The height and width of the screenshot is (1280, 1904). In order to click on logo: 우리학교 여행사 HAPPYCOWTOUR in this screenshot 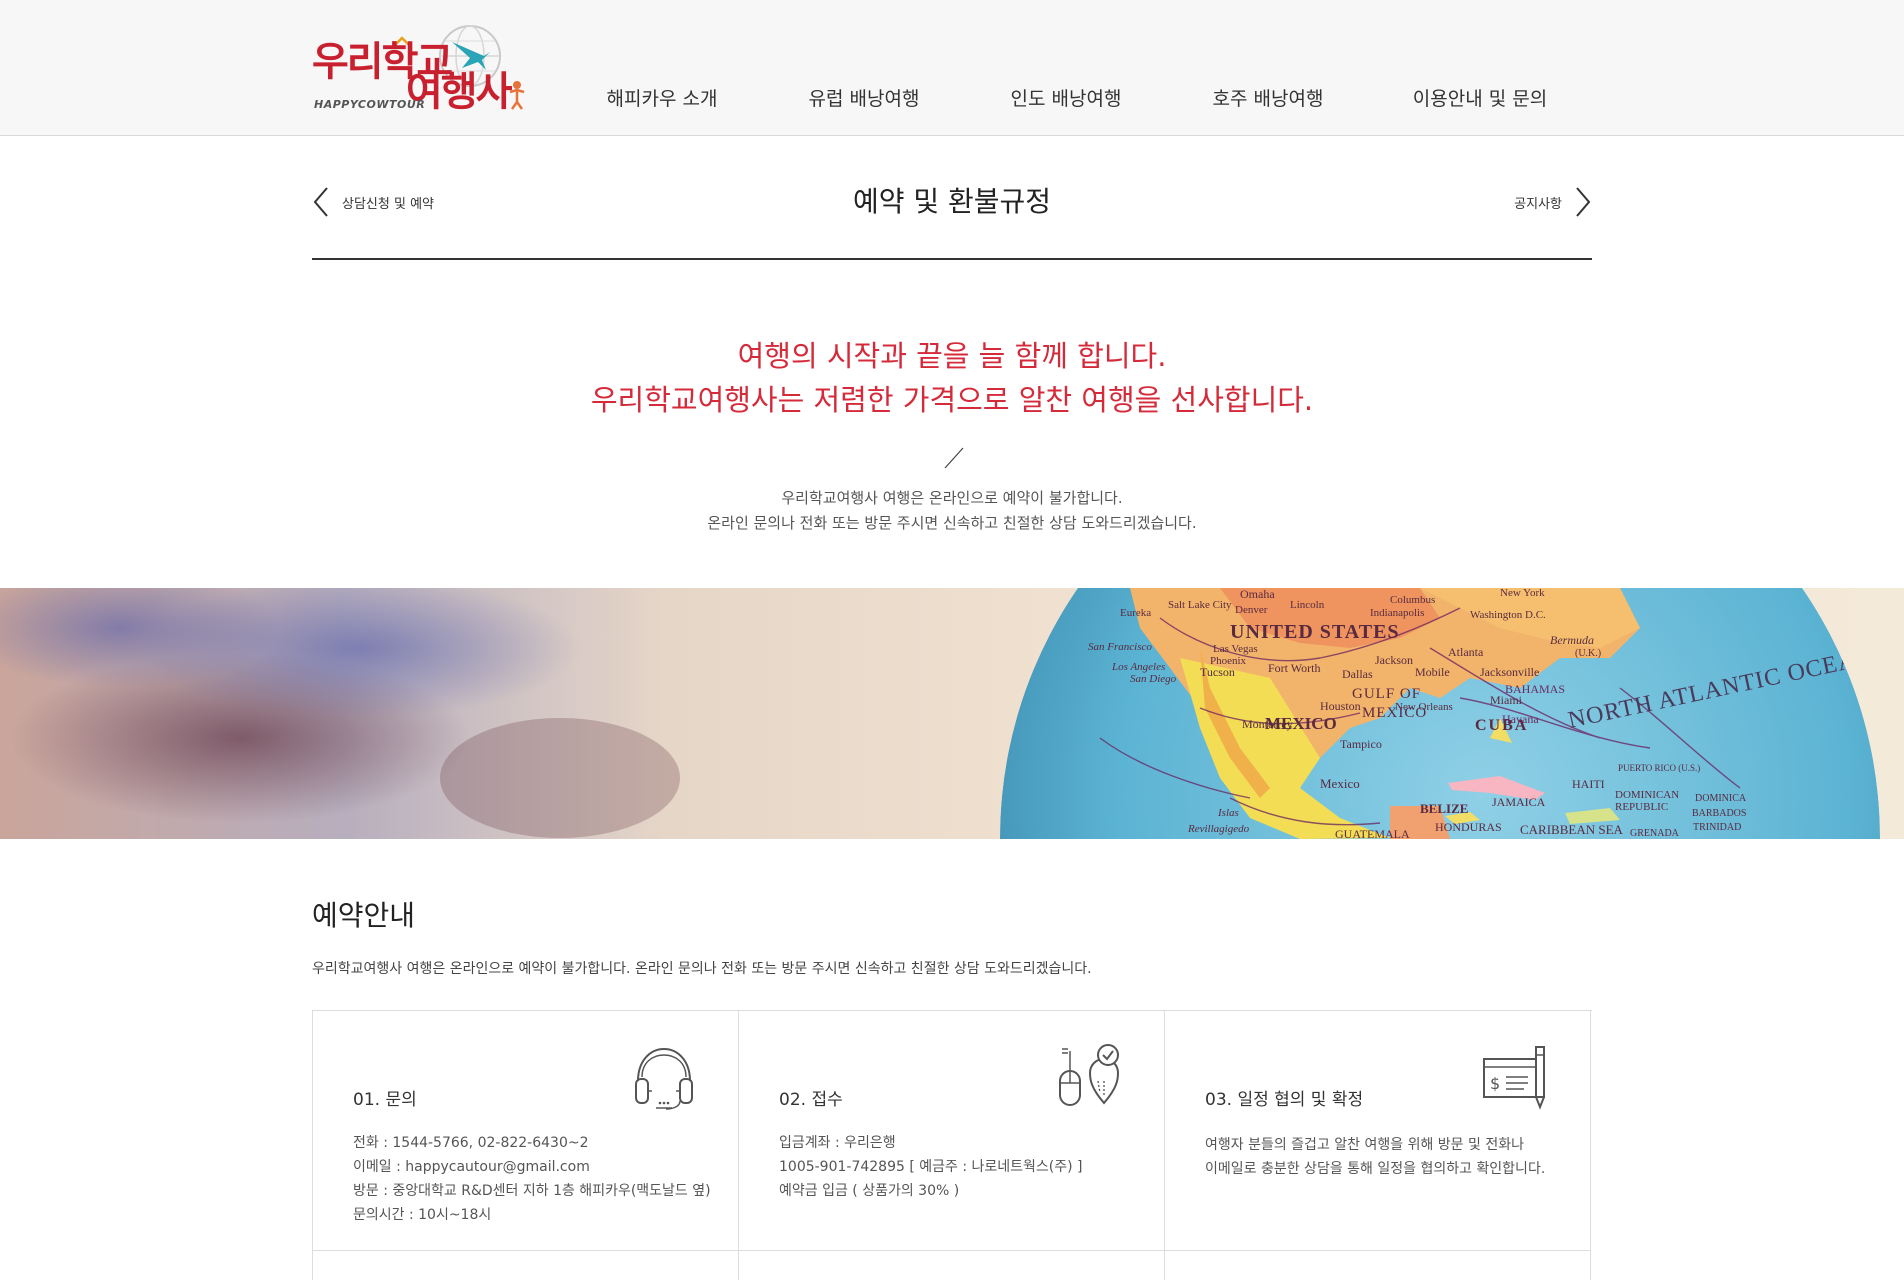, I will do `click(419, 68)`.